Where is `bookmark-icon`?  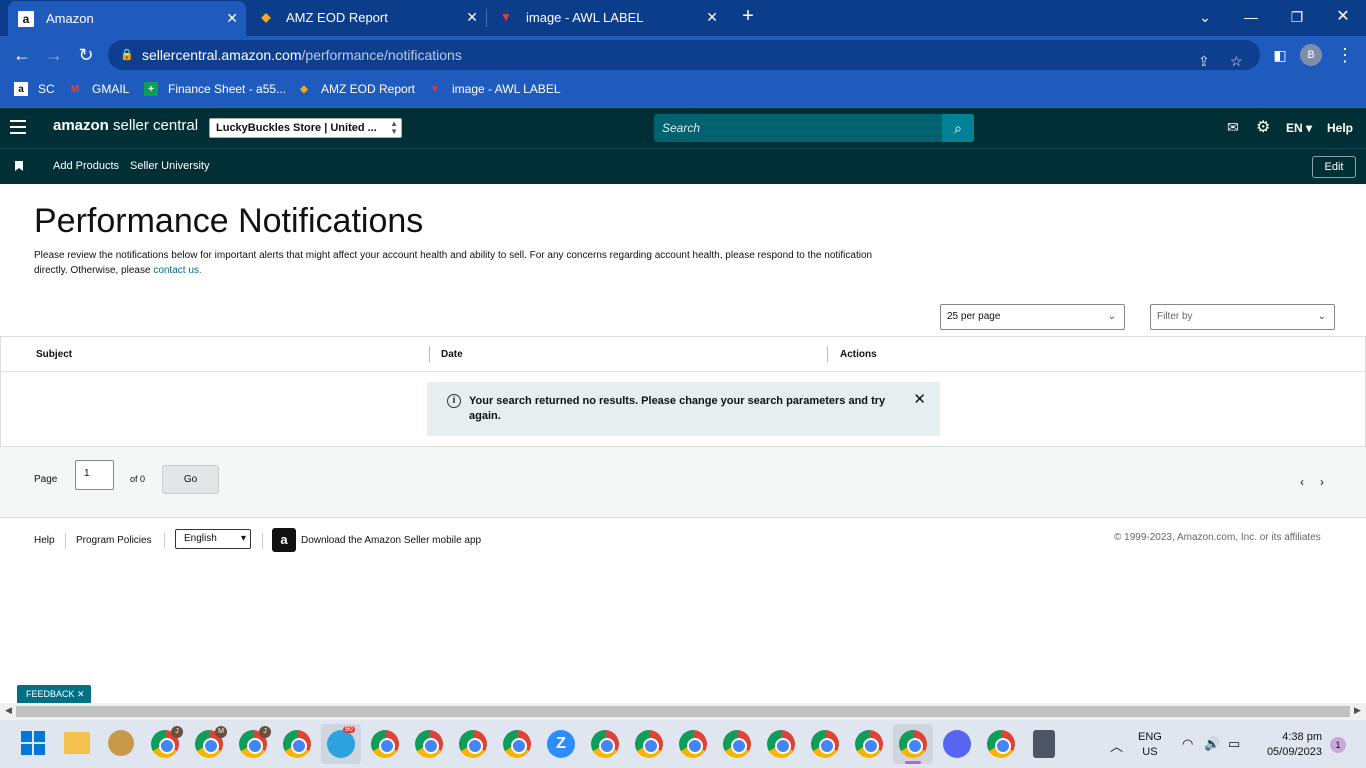
bookmark-icon is located at coordinates (19, 166).